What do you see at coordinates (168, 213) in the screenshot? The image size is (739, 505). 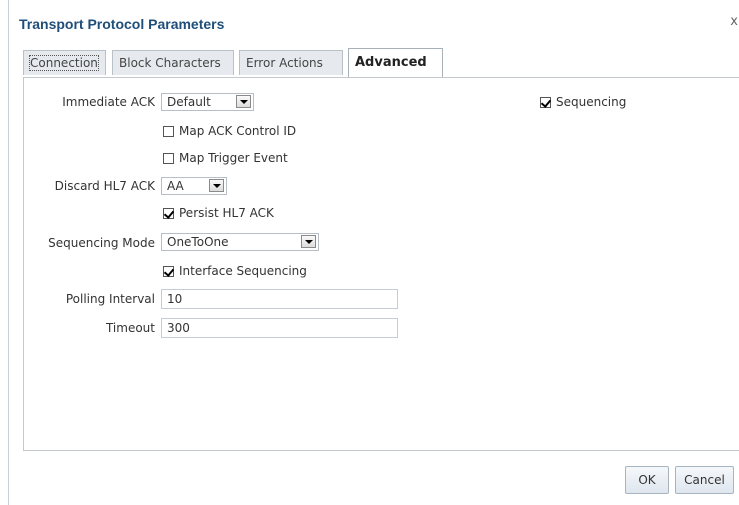 I see `persist-hl7-ack-checkbox` at bounding box center [168, 213].